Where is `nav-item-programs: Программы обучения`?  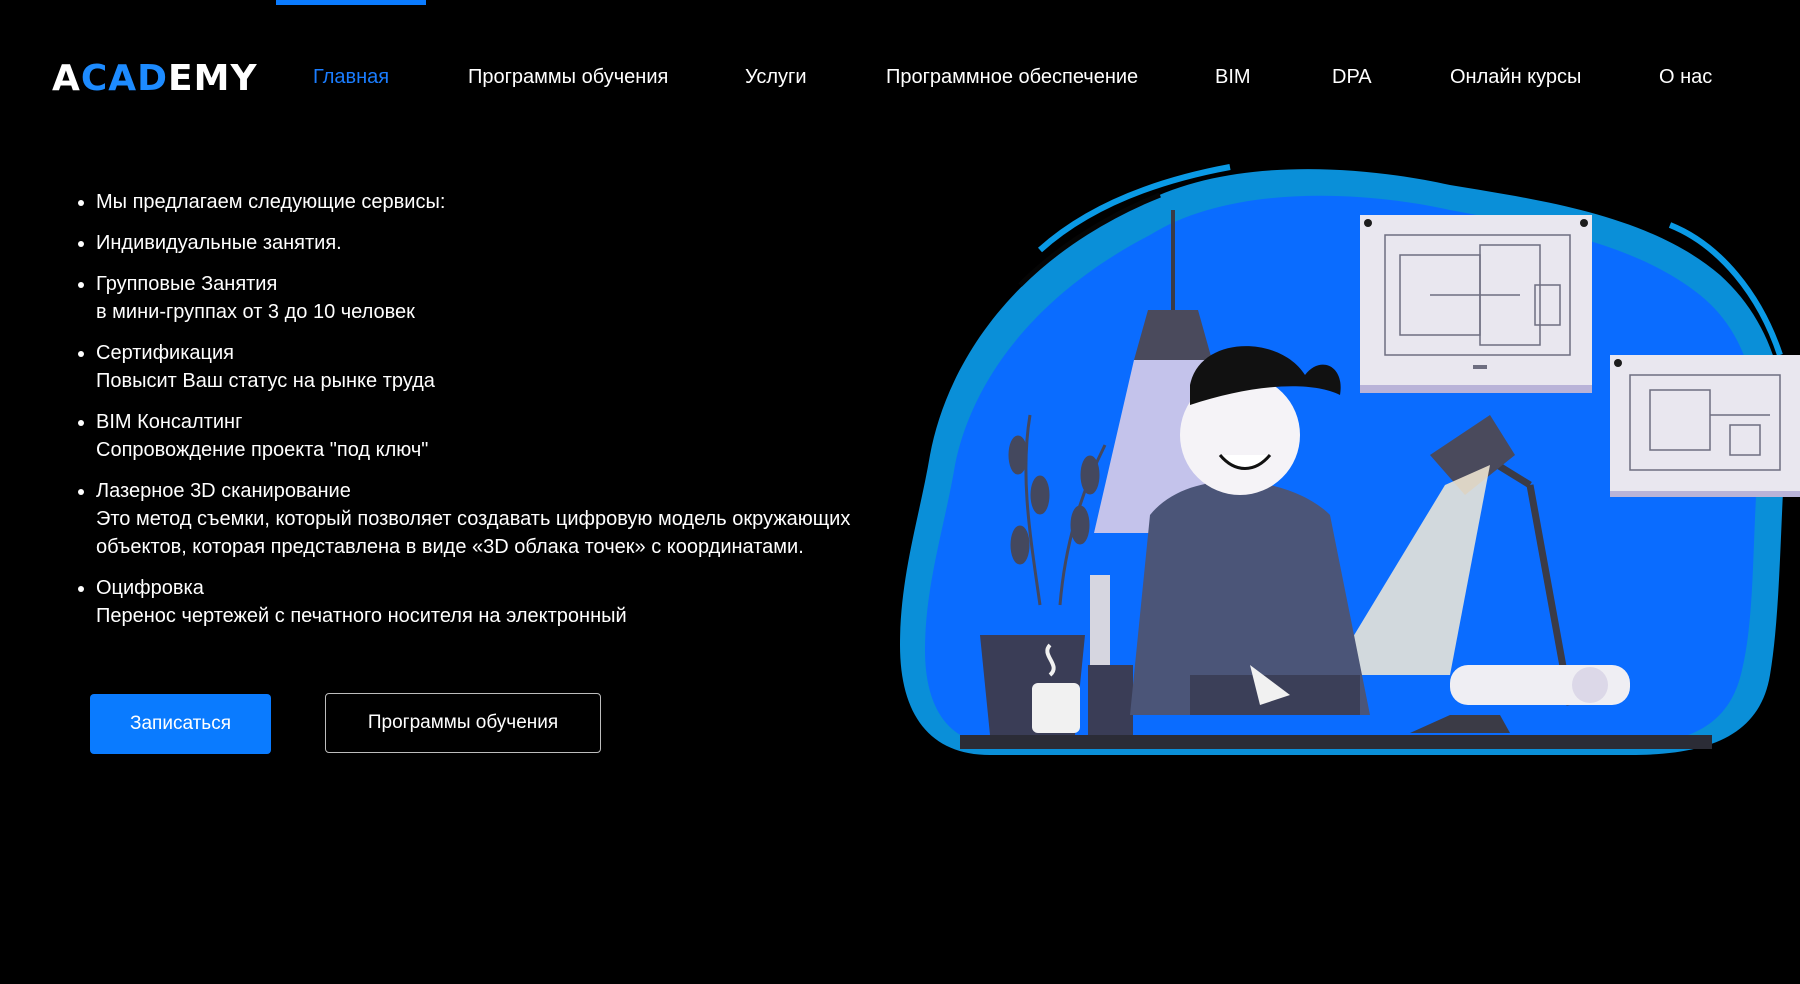
nav-item-programs: Программы обучения is located at coordinates (568, 77).